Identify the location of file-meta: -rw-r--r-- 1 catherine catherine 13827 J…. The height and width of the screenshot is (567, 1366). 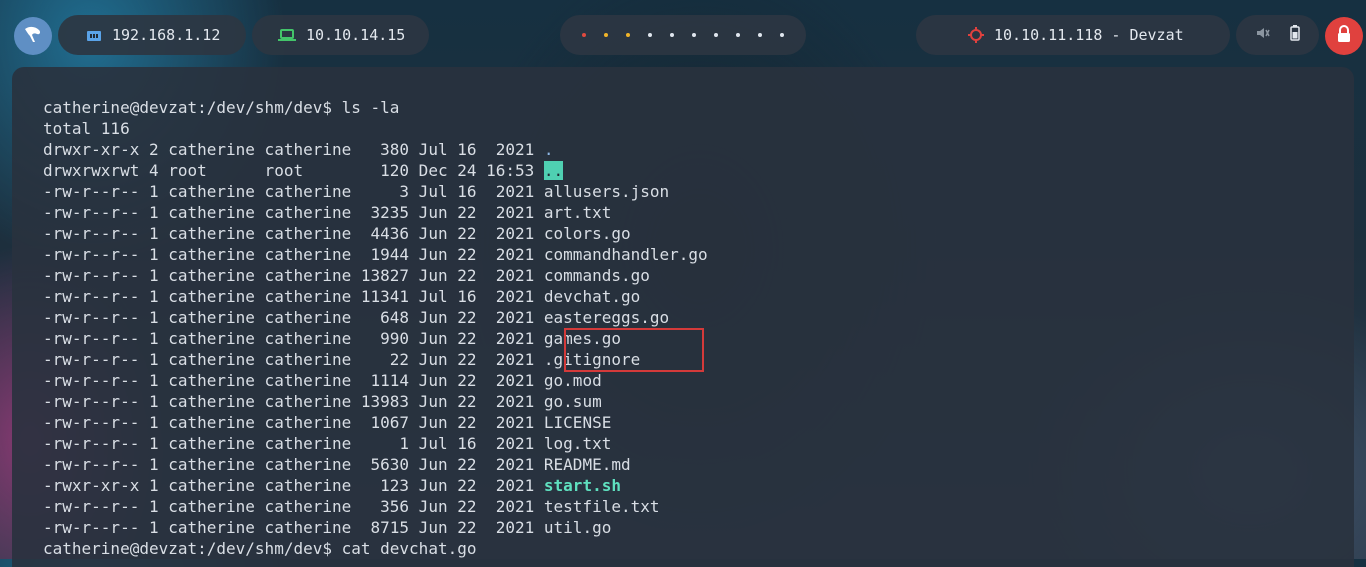
(293, 275).